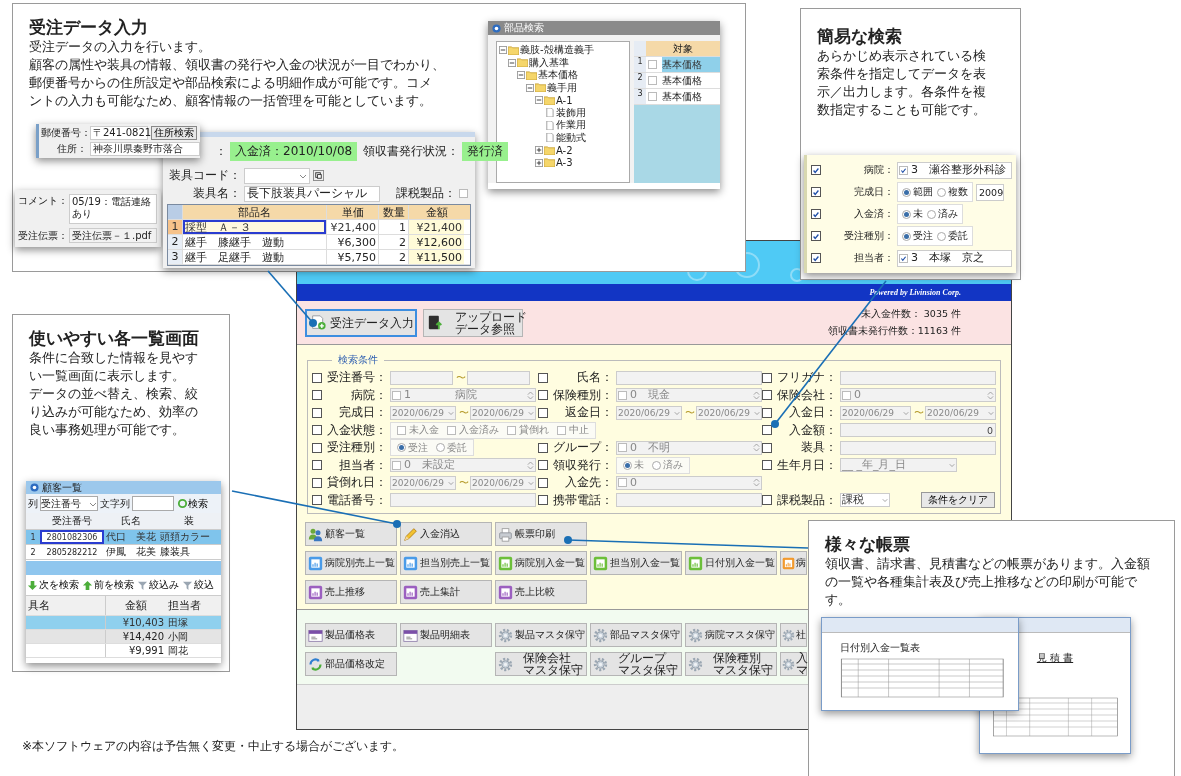  Describe the element at coordinates (636, 635) in the screenshot. I see `menu-button: 部品マスタ保守` at that location.